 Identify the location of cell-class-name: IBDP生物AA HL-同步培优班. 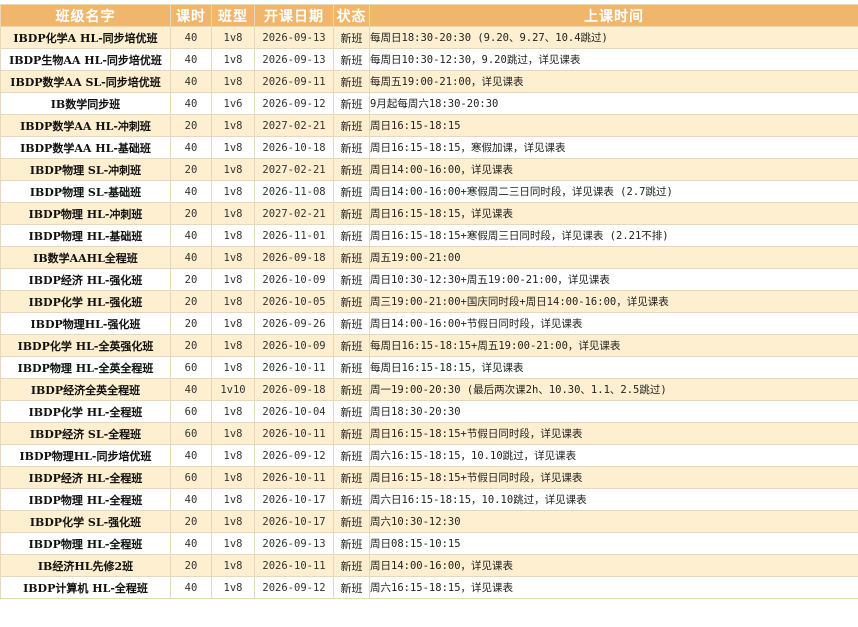
(85, 59).